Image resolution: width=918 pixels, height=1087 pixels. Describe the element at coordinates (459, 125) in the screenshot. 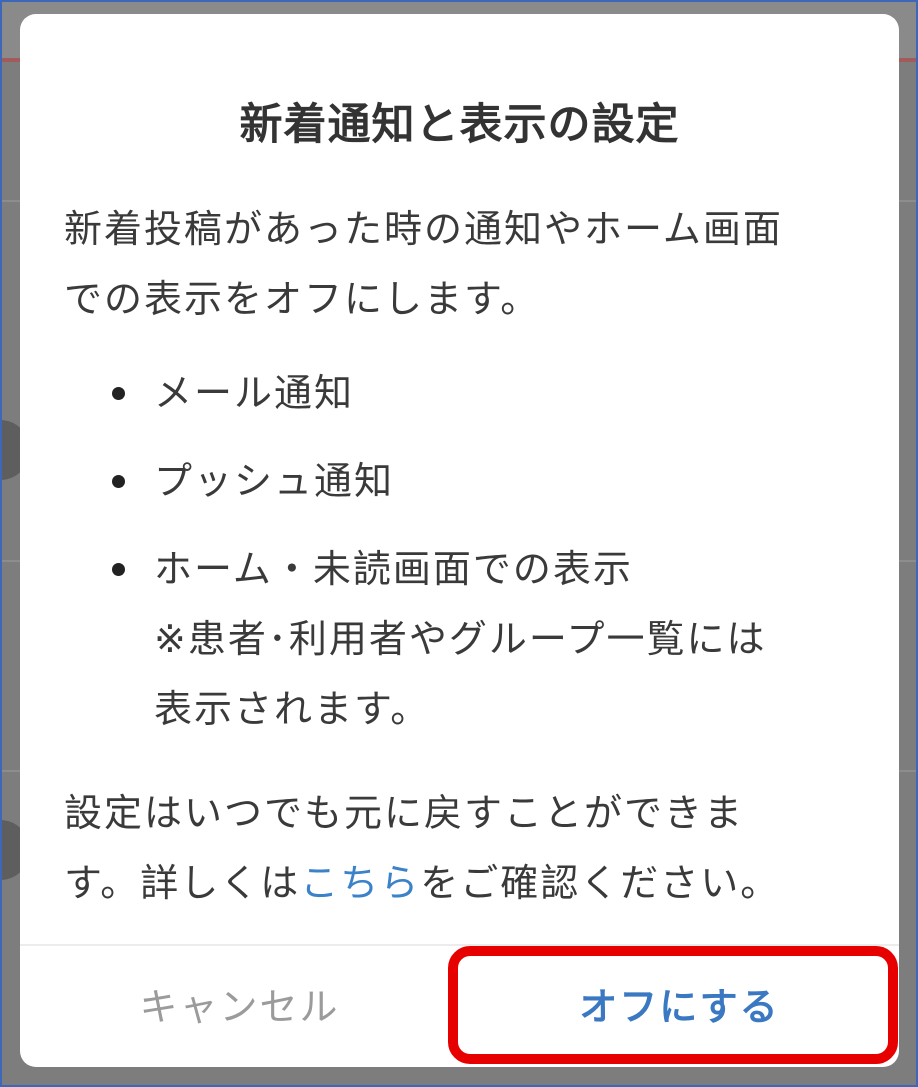

I see `dialog-title: 新着通知と表示の設定` at that location.